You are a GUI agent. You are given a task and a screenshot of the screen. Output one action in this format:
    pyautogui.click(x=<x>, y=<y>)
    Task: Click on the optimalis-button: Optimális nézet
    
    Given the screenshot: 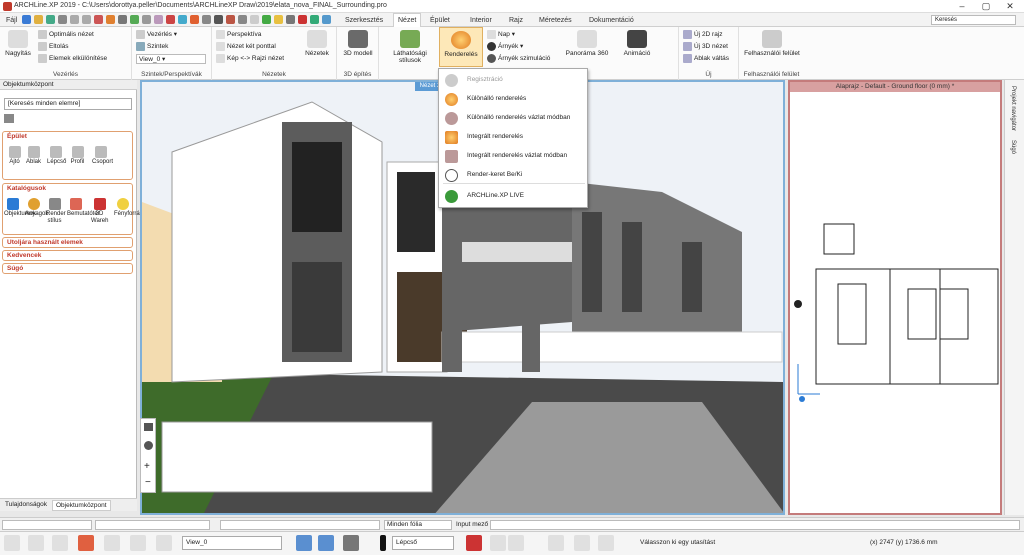 What is the action you would take?
    pyautogui.click(x=66, y=34)
    